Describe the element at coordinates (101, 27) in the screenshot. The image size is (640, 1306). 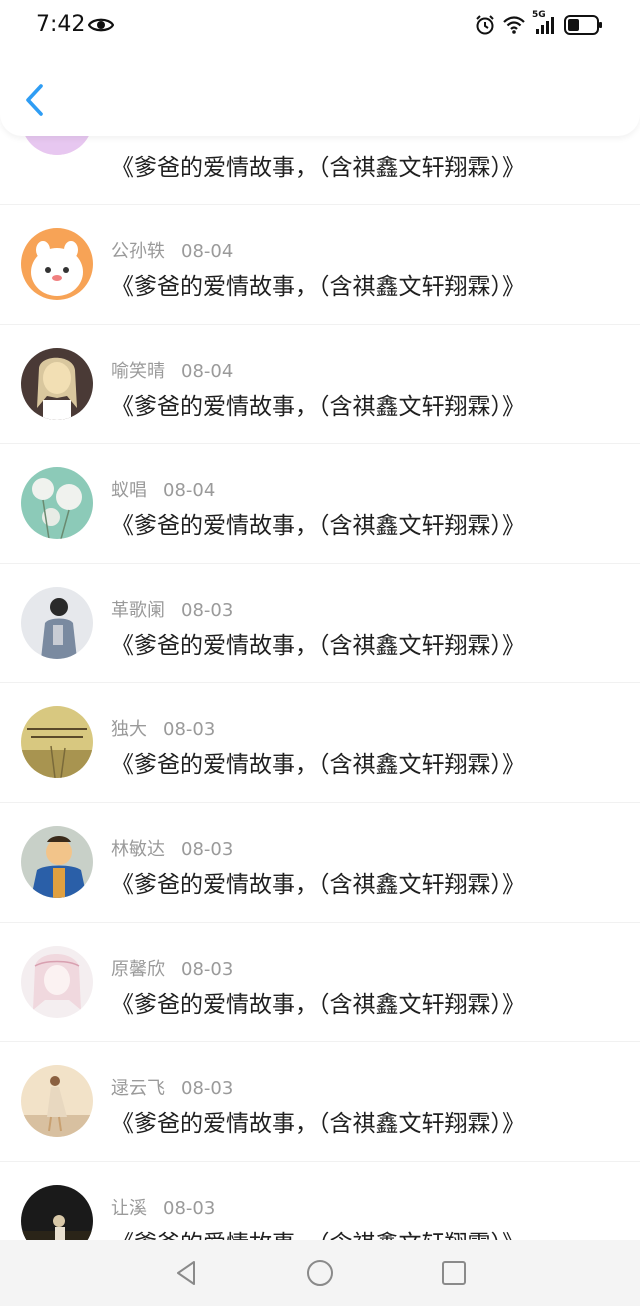
I see `eye-icon` at that location.